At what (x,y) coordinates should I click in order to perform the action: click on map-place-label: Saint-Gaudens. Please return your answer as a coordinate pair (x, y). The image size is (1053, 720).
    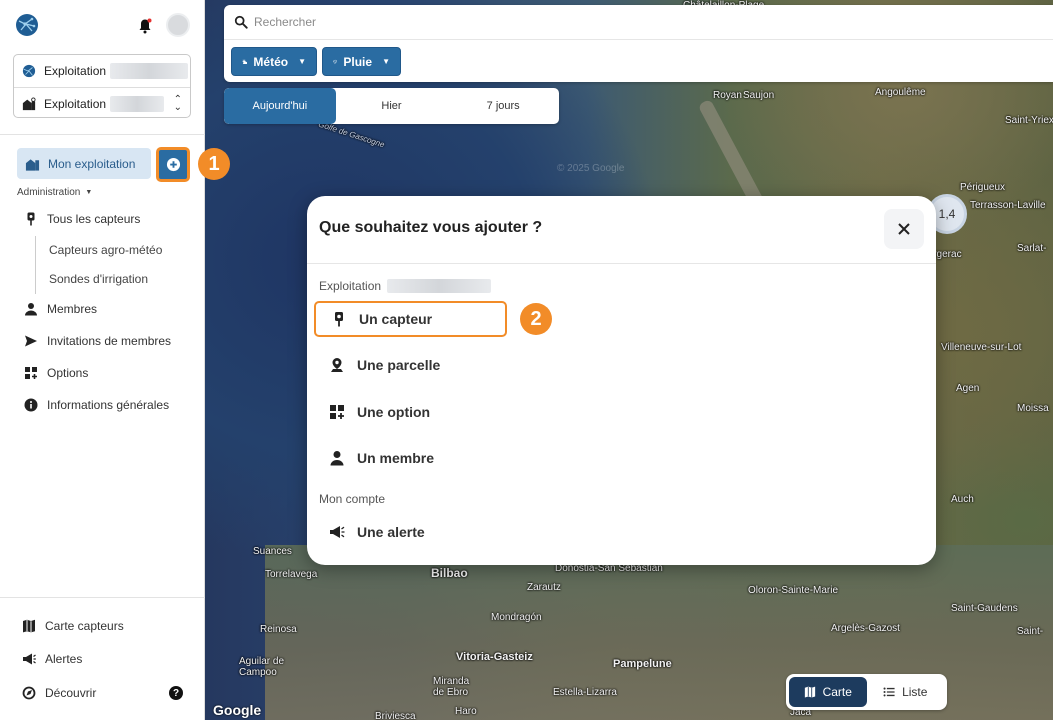
    Looking at the image, I should click on (984, 608).